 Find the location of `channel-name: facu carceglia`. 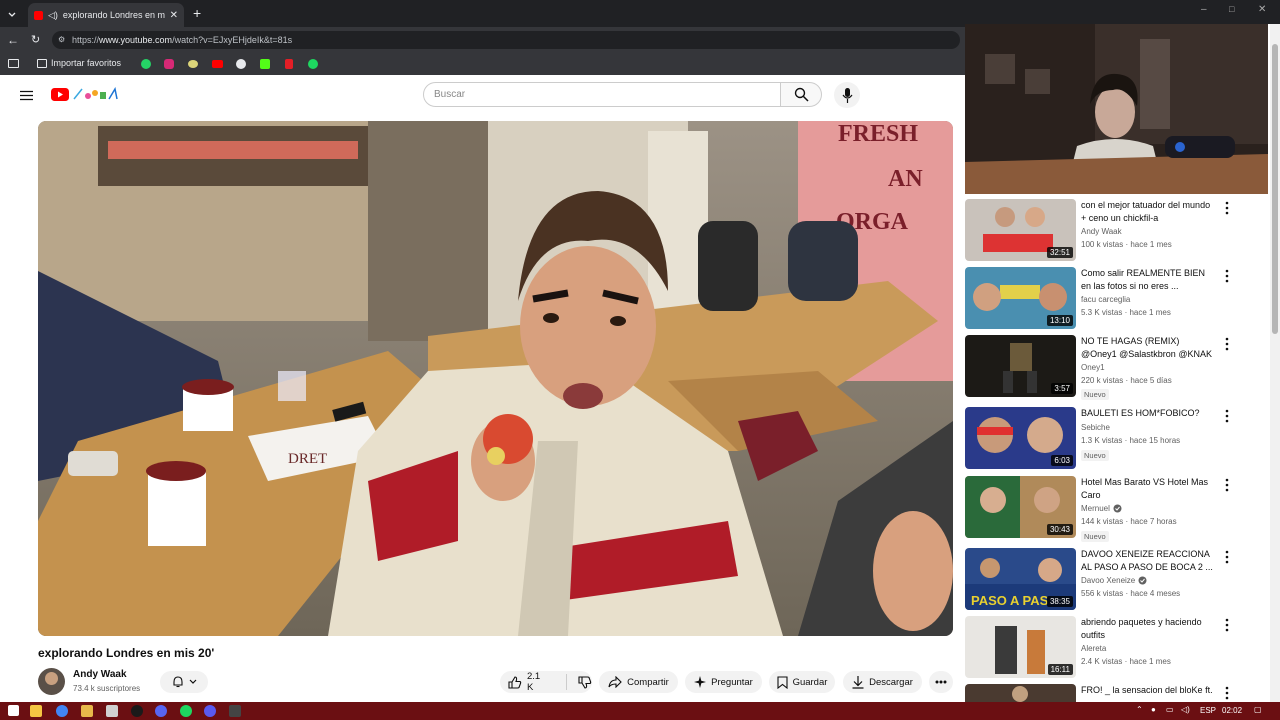

channel-name: facu carceglia is located at coordinates (1105, 299).